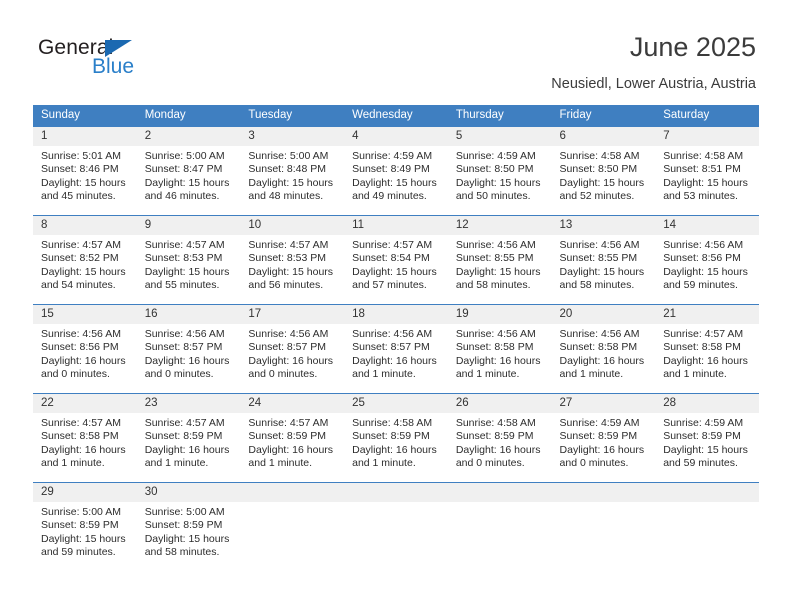 The image size is (792, 612). What do you see at coordinates (707, 225) in the screenshot?
I see `day-number: 14` at bounding box center [707, 225].